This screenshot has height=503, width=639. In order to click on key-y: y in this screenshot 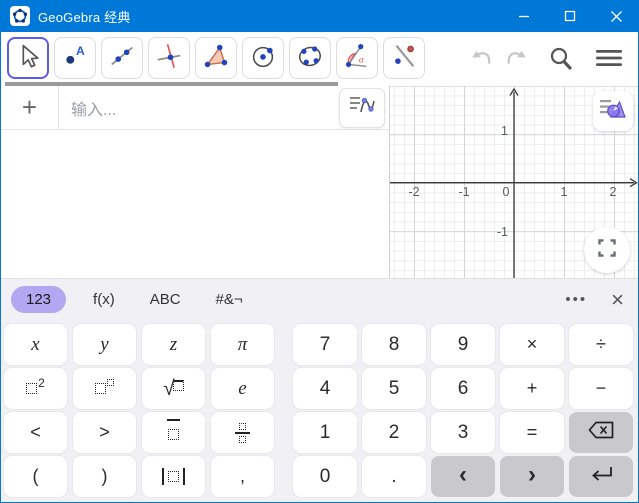, I will do `click(104, 344)`.